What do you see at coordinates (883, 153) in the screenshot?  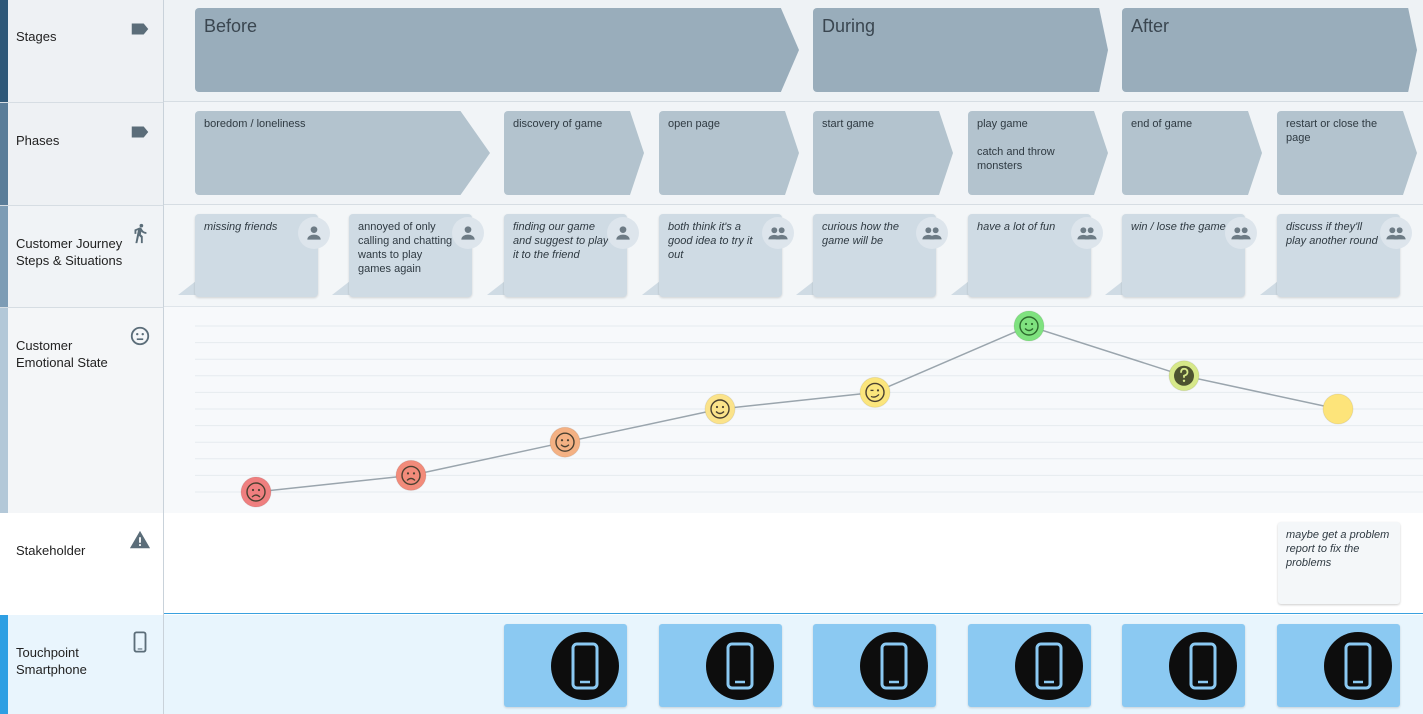 I see `phase-card: start game` at bounding box center [883, 153].